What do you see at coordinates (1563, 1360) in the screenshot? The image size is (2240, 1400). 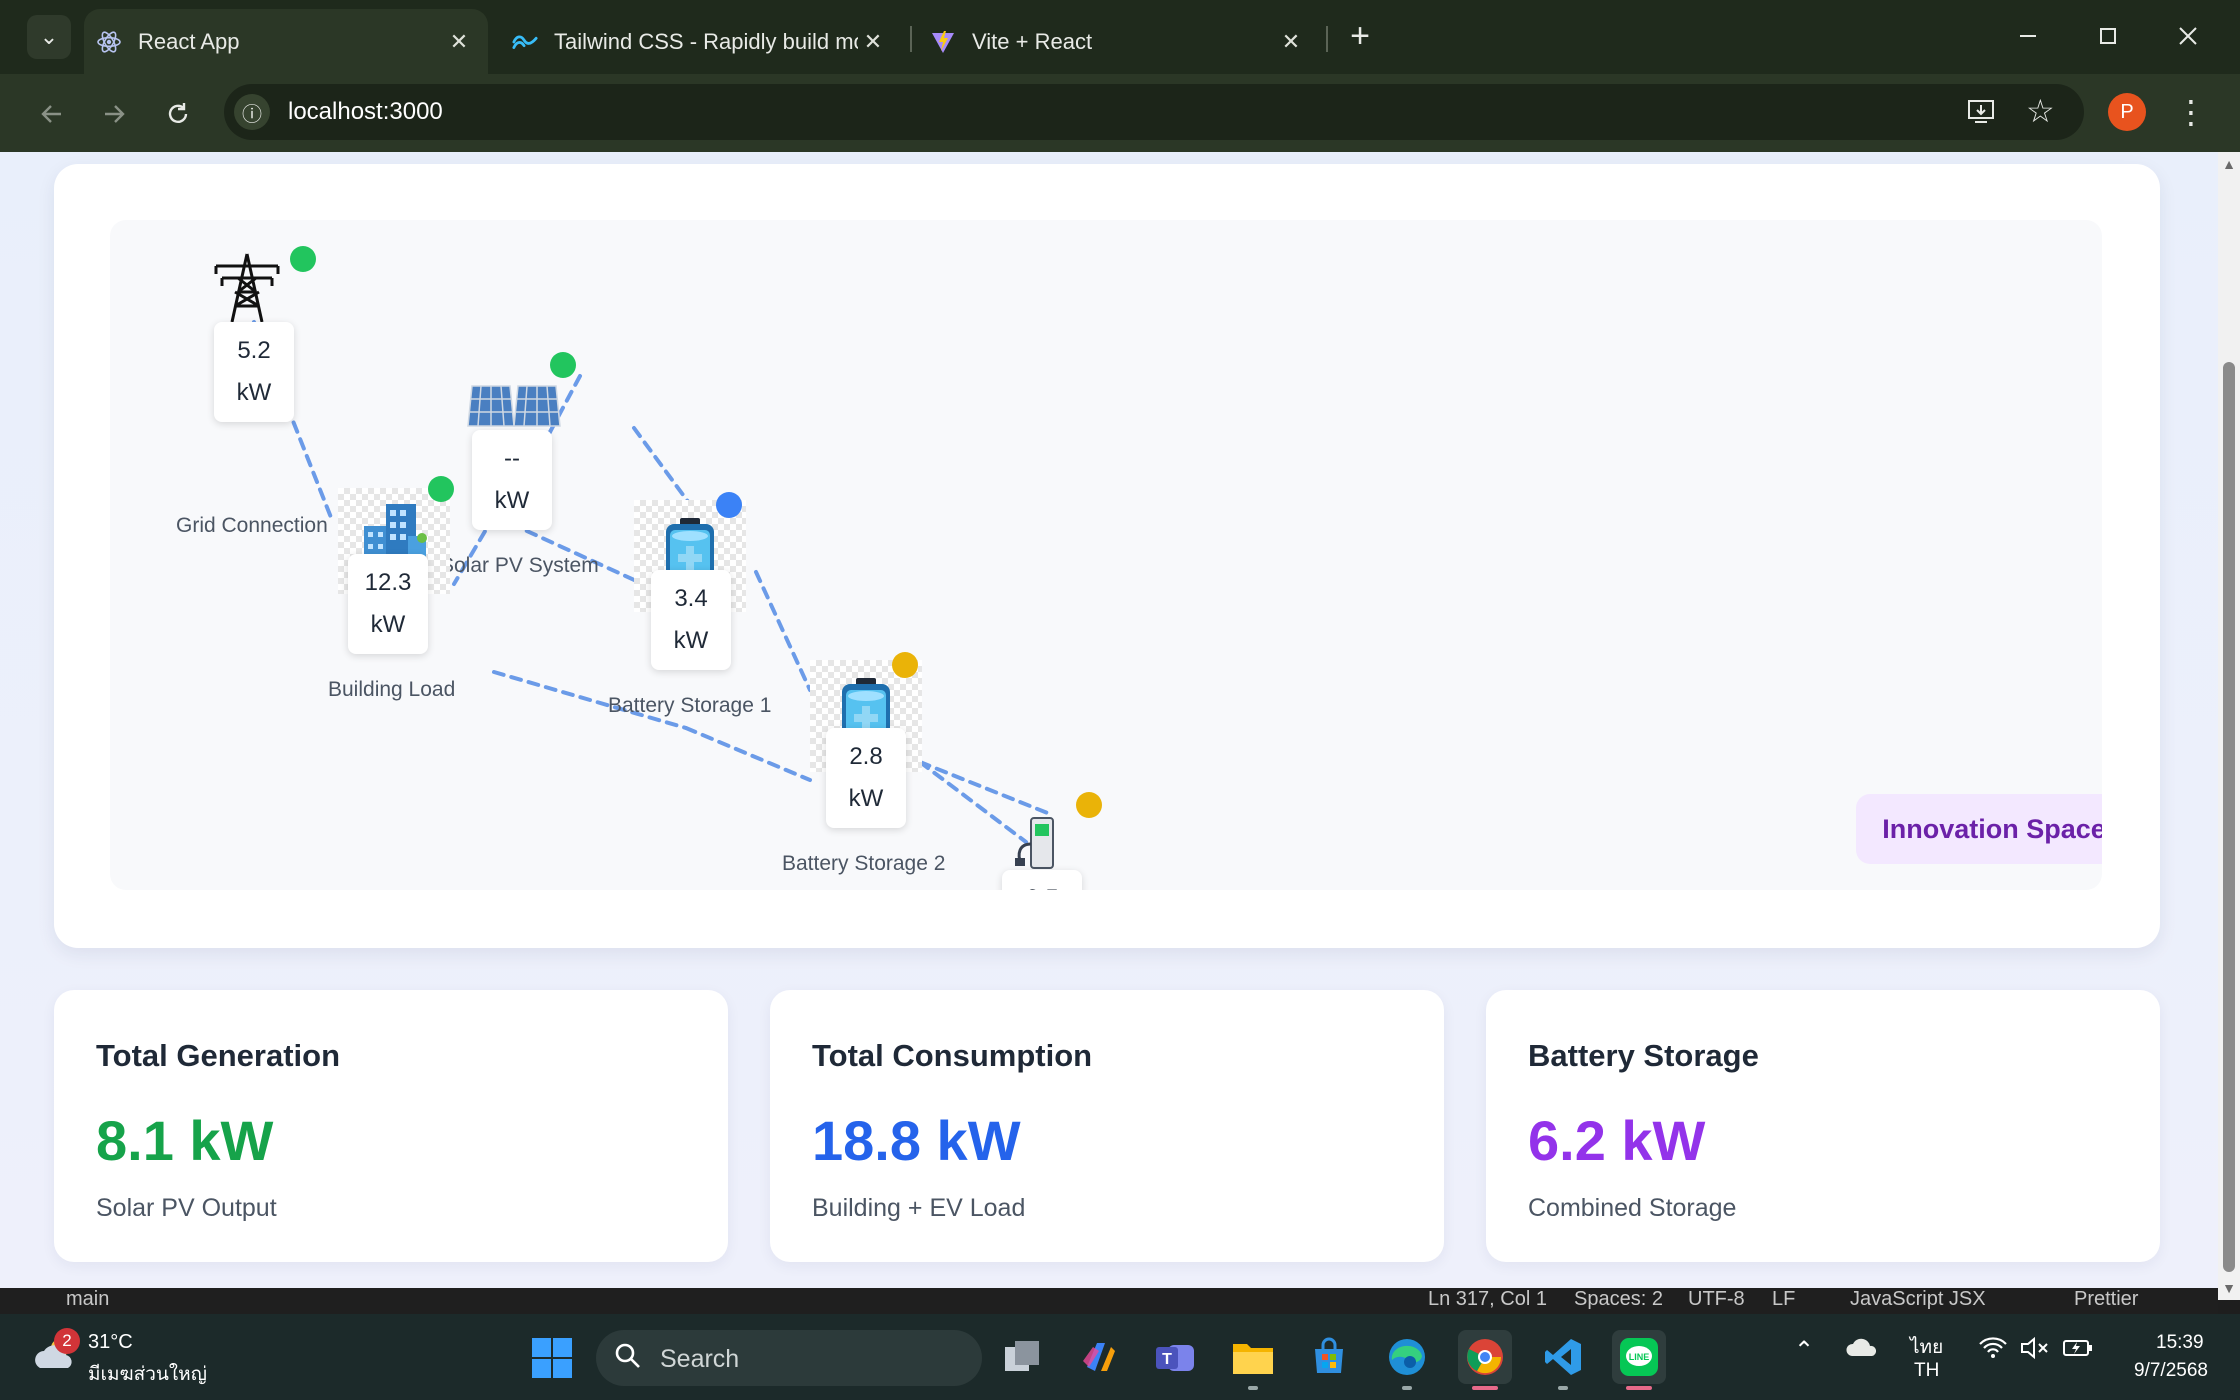 I see `vscode-icon` at bounding box center [1563, 1360].